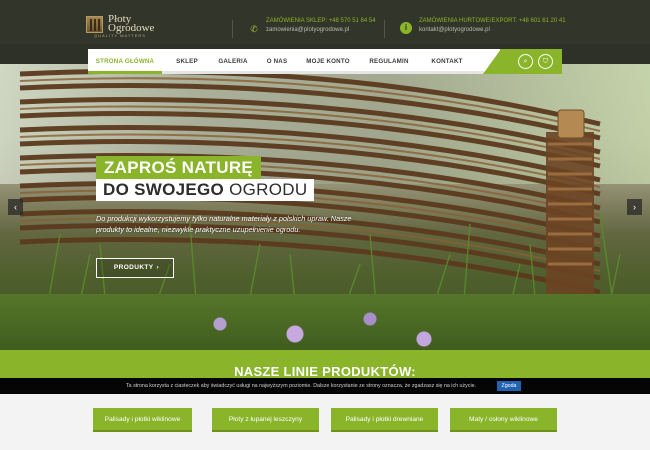 This screenshot has width=650, height=450. What do you see at coordinates (328, 61) in the screenshot?
I see `nav-item-account: MOJE KONTO` at bounding box center [328, 61].